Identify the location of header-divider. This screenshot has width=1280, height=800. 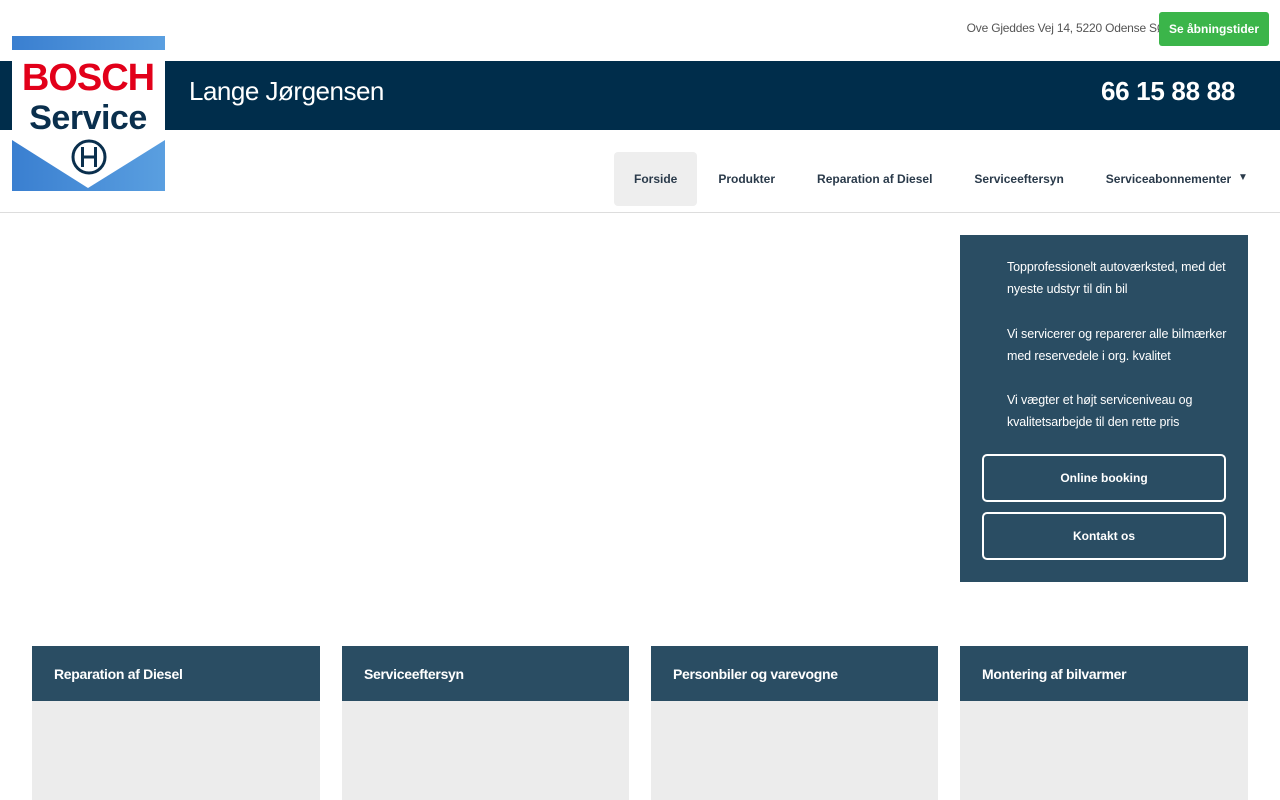
(640, 212).